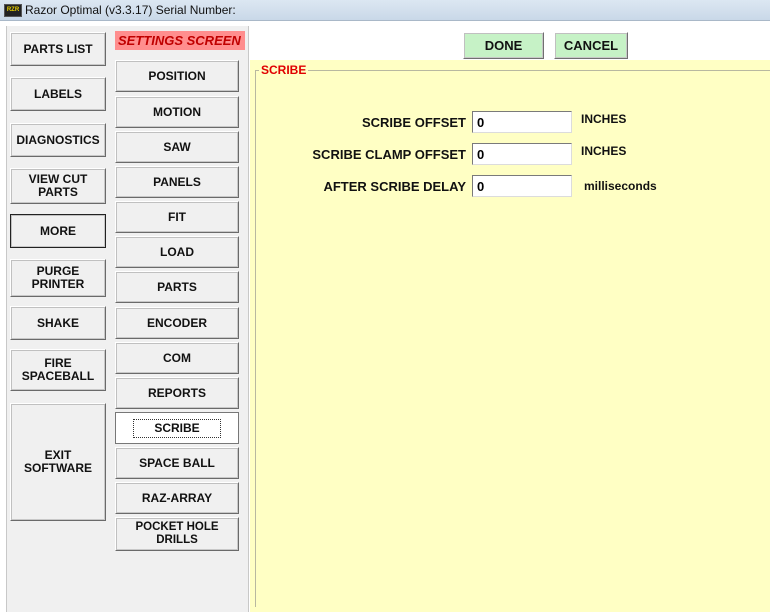 Image resolution: width=770 pixels, height=612 pixels. I want to click on tab-position: POSITION, so click(177, 76).